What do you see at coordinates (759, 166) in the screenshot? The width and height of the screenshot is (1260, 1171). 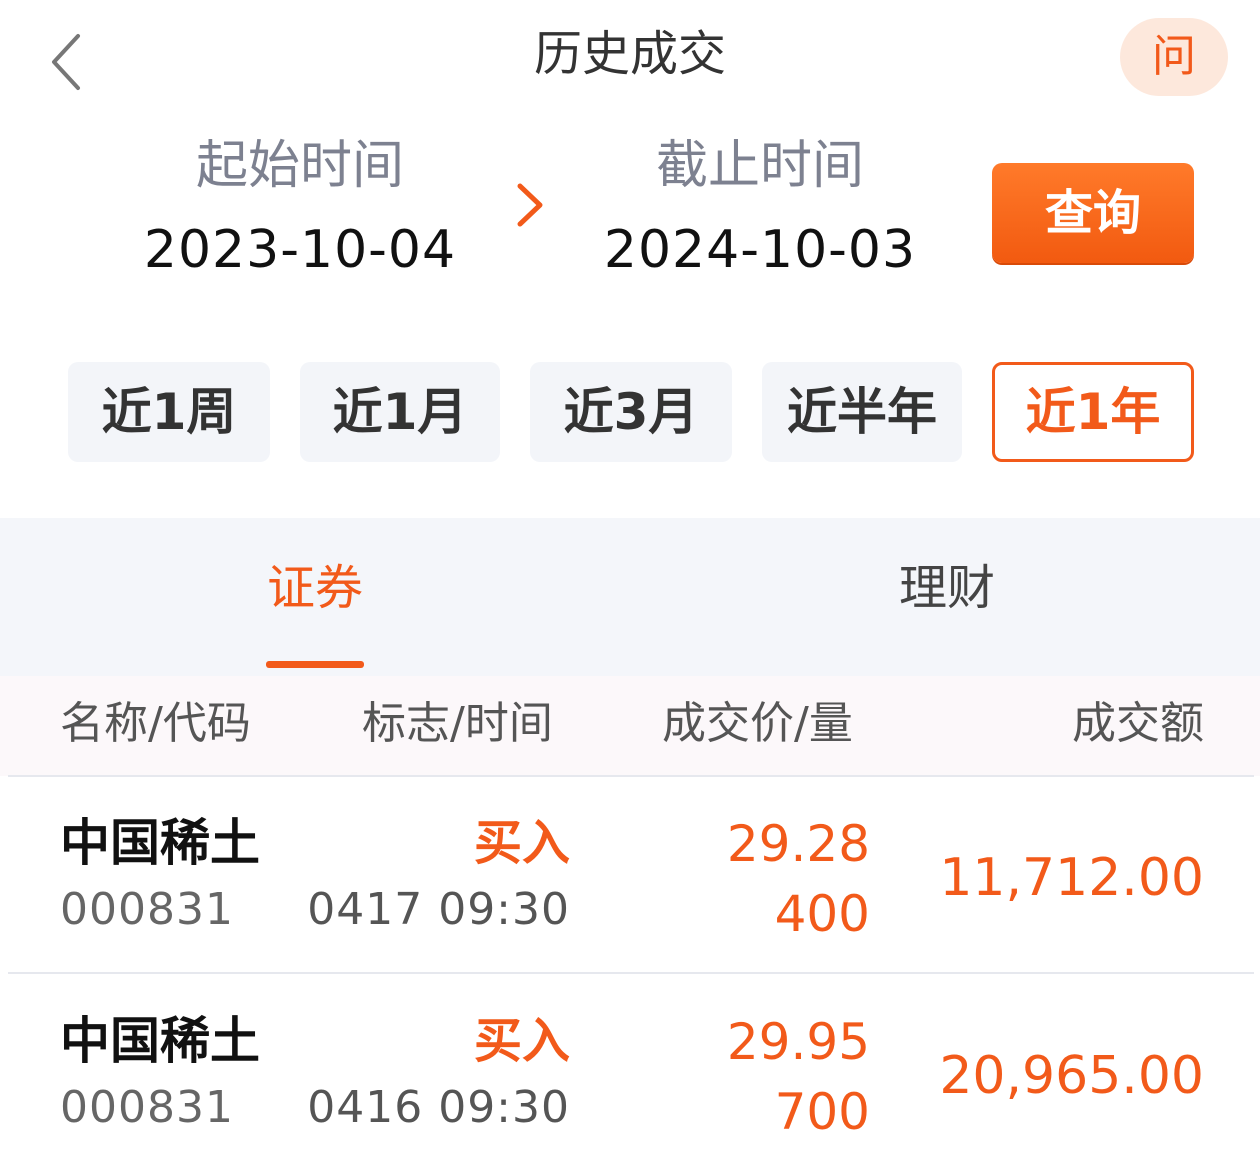 I see `end-date-label: 截止时间` at bounding box center [759, 166].